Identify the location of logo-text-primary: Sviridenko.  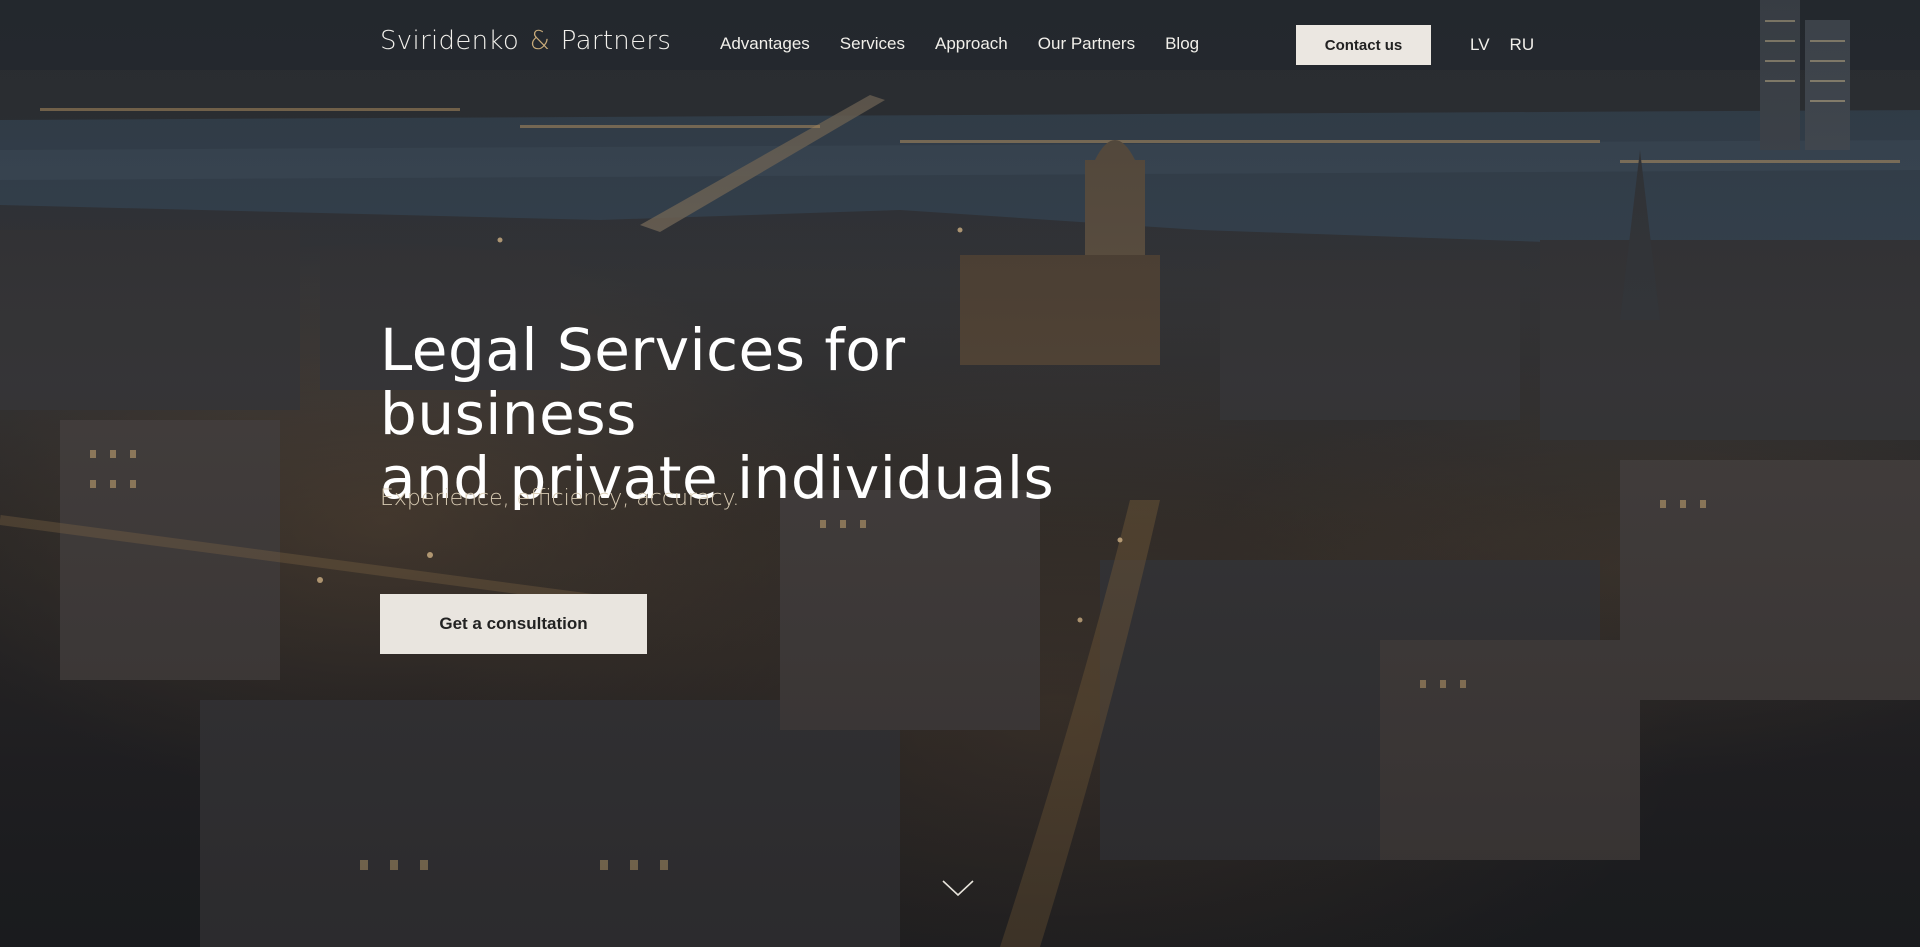
(450, 41).